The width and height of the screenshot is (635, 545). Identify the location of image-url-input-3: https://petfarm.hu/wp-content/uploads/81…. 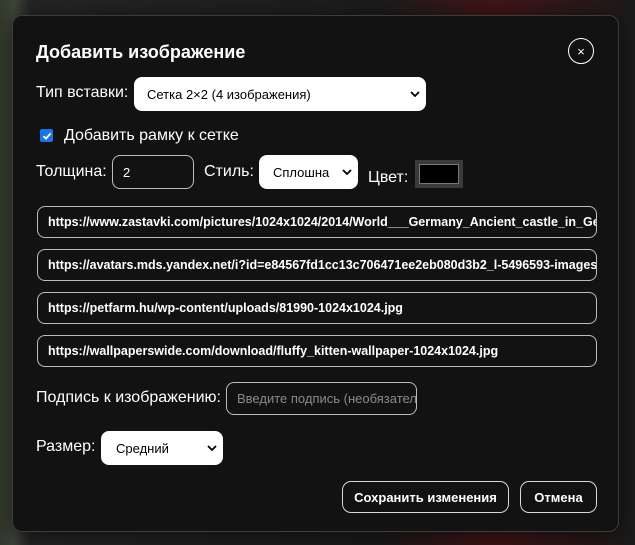
(317, 308).